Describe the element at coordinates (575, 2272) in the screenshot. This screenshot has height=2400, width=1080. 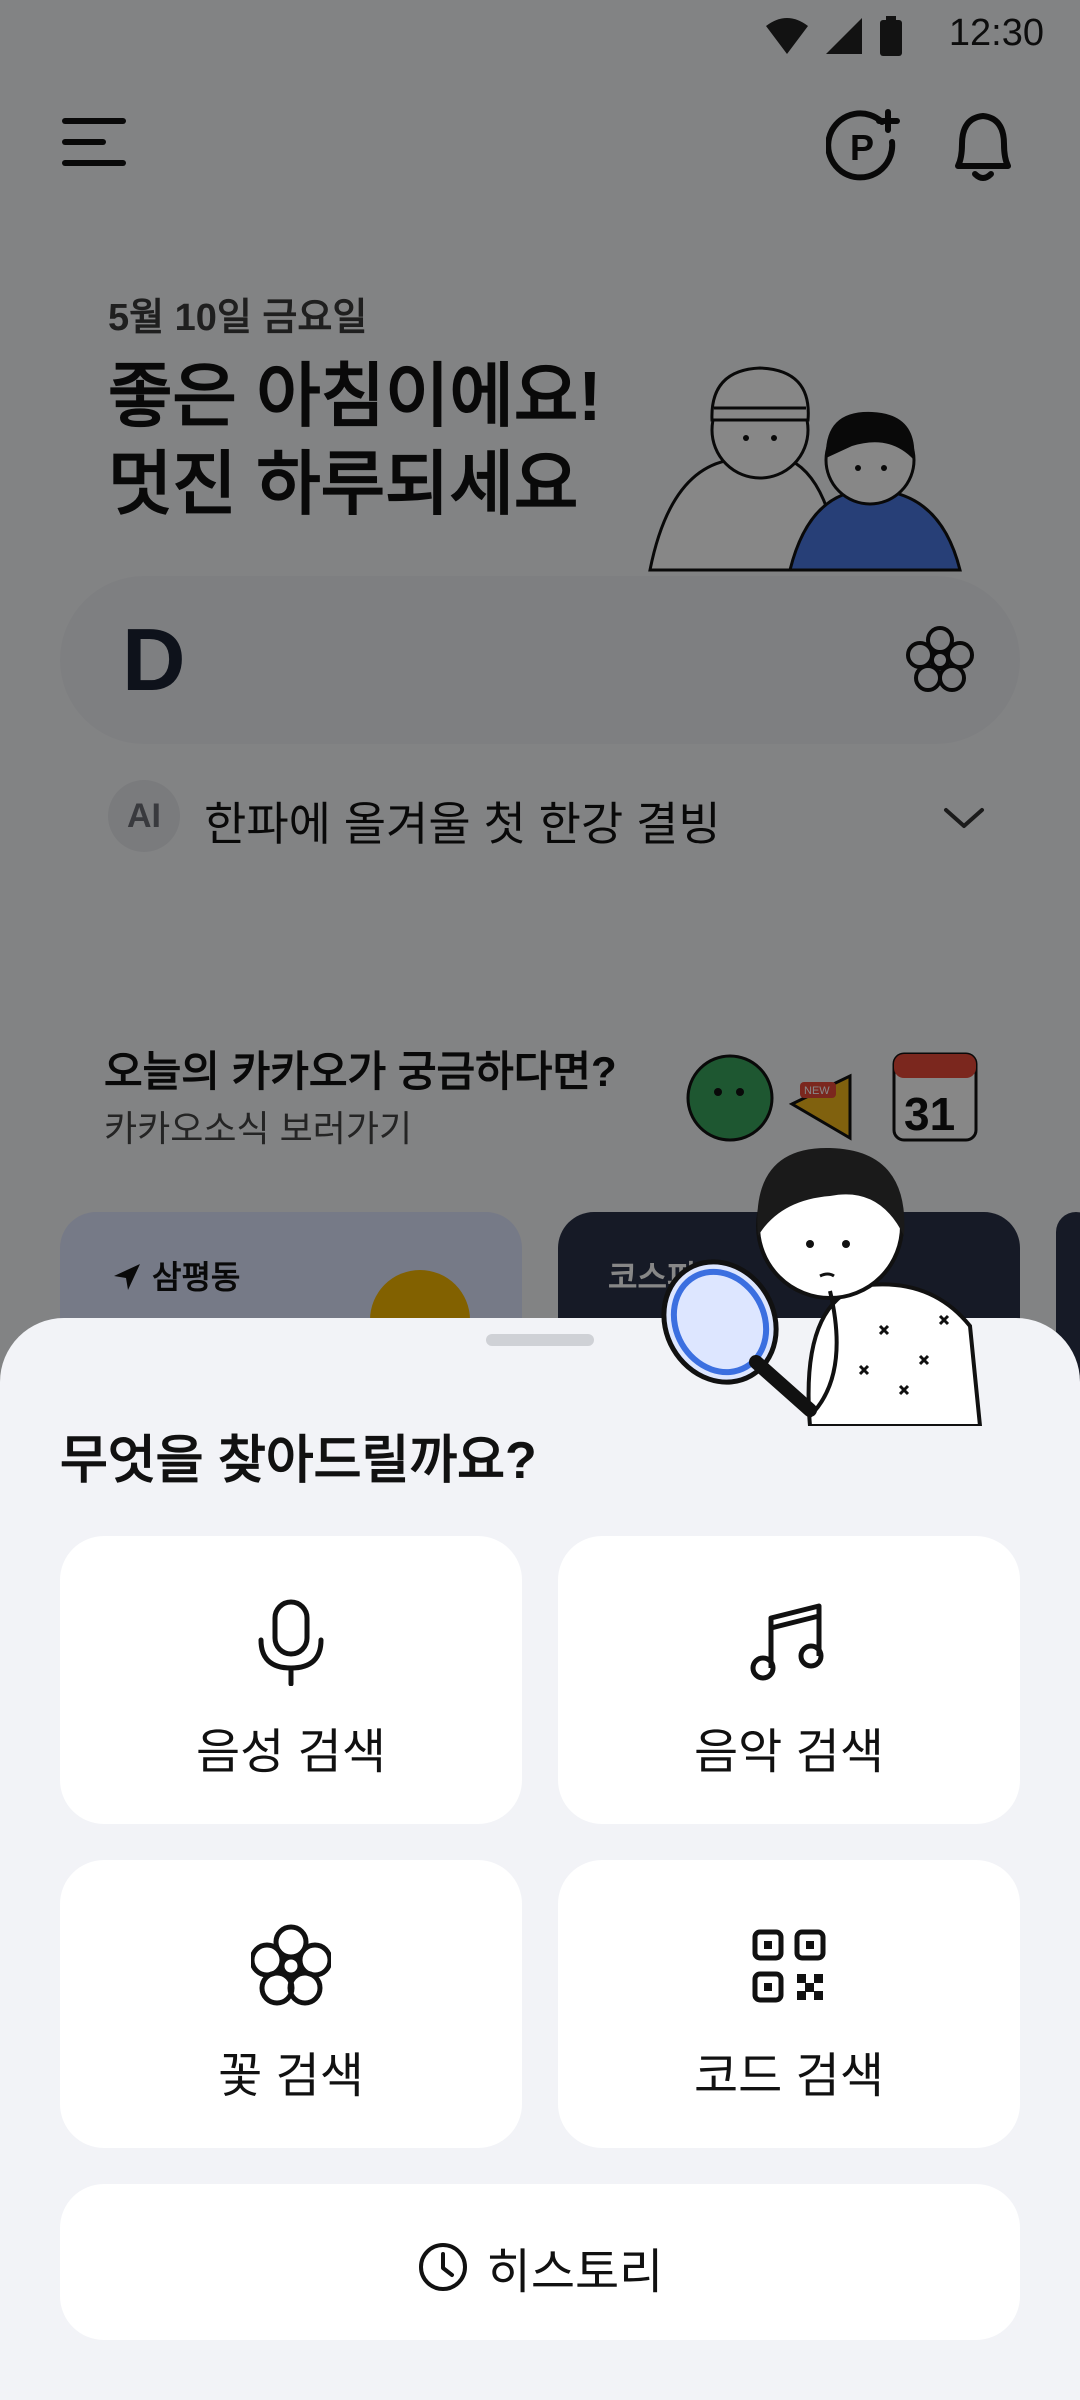
I see `history-label: 히스토리` at that location.